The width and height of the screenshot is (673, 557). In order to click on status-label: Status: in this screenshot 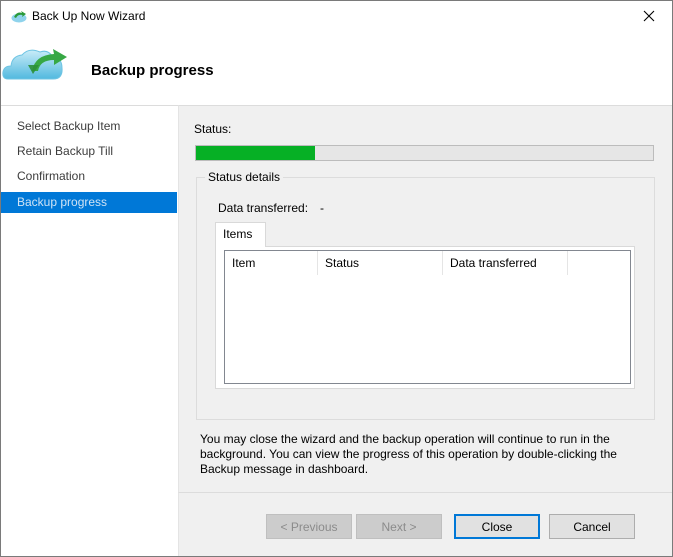, I will do `click(213, 129)`.